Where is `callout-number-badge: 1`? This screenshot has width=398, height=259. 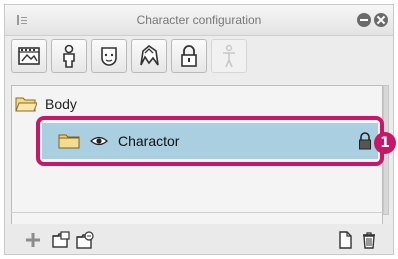 callout-number-badge: 1 is located at coordinates (385, 143).